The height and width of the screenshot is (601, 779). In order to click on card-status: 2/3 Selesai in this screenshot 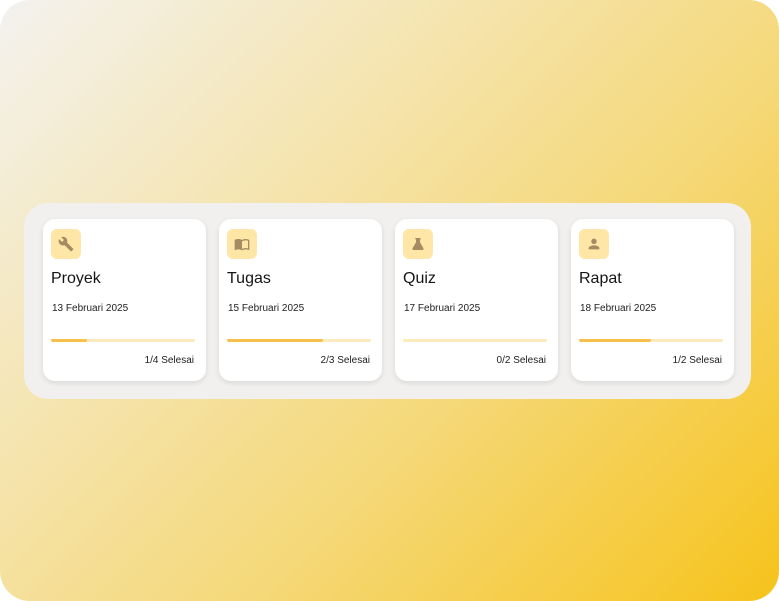, I will do `click(345, 360)`.